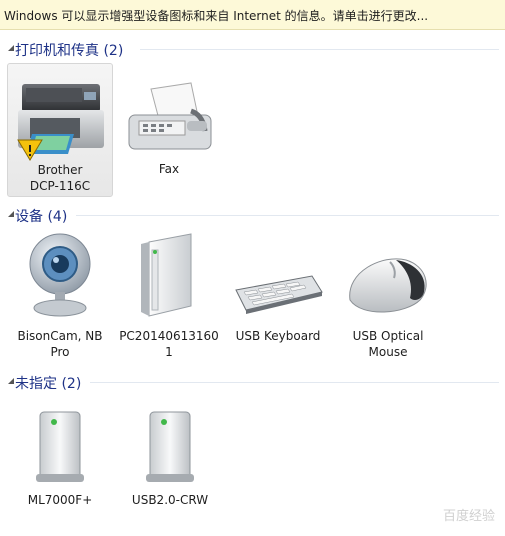 The width and height of the screenshot is (505, 536). I want to click on device-item-fax: Fax, so click(169, 130).